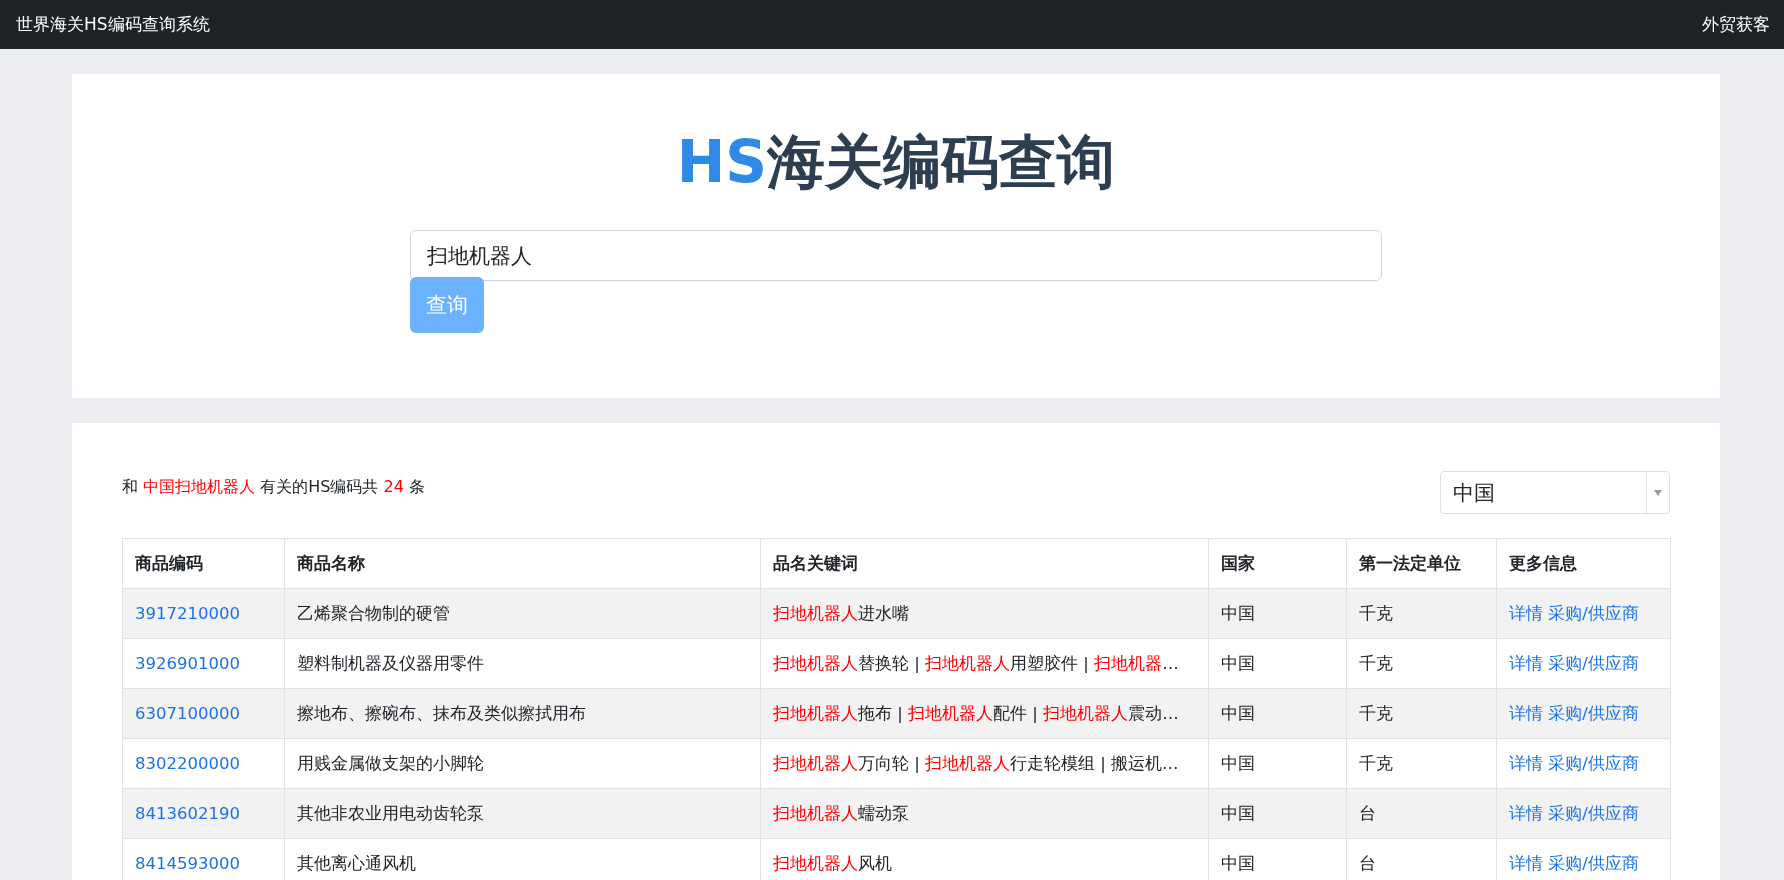  What do you see at coordinates (522, 613) in the screenshot?
I see `table-cell: 乙烯聚合物制的硬管` at bounding box center [522, 613].